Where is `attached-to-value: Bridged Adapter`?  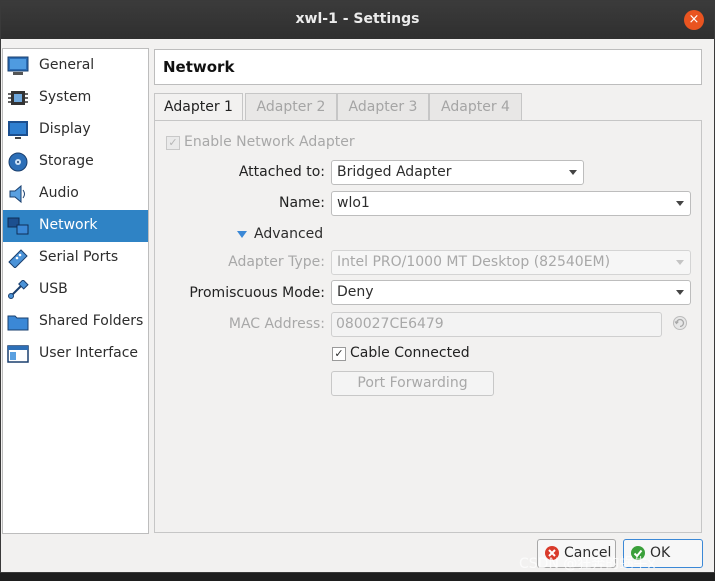 attached-to-value: Bridged Adapter is located at coordinates (394, 172).